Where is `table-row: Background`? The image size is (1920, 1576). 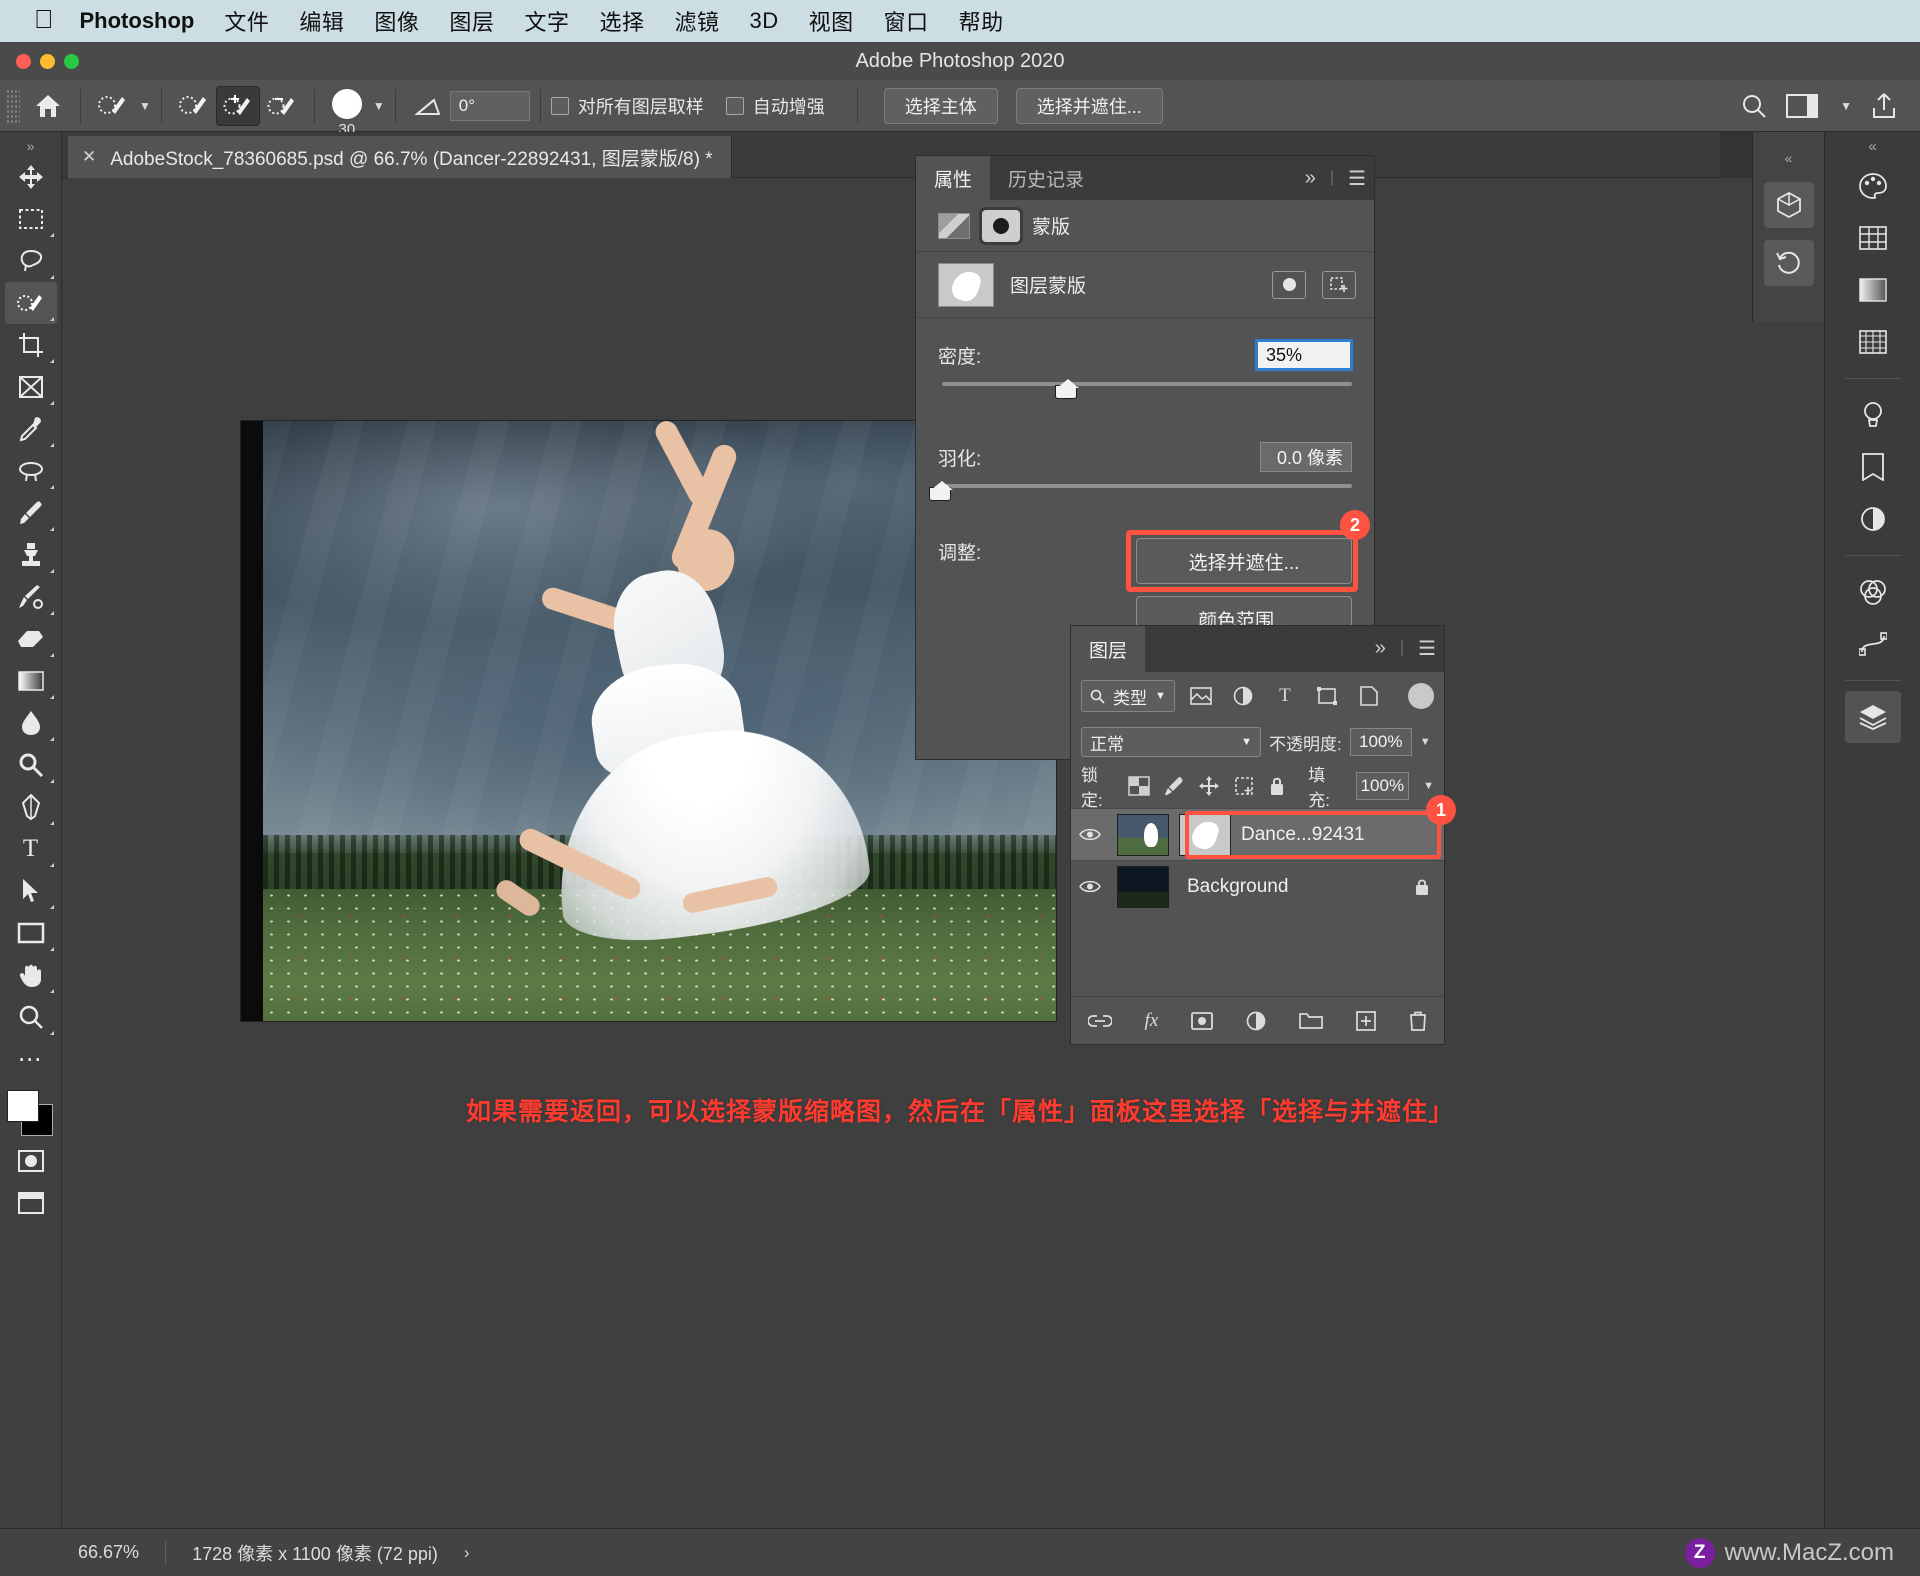
table-row: Background is located at coordinates (1257, 886).